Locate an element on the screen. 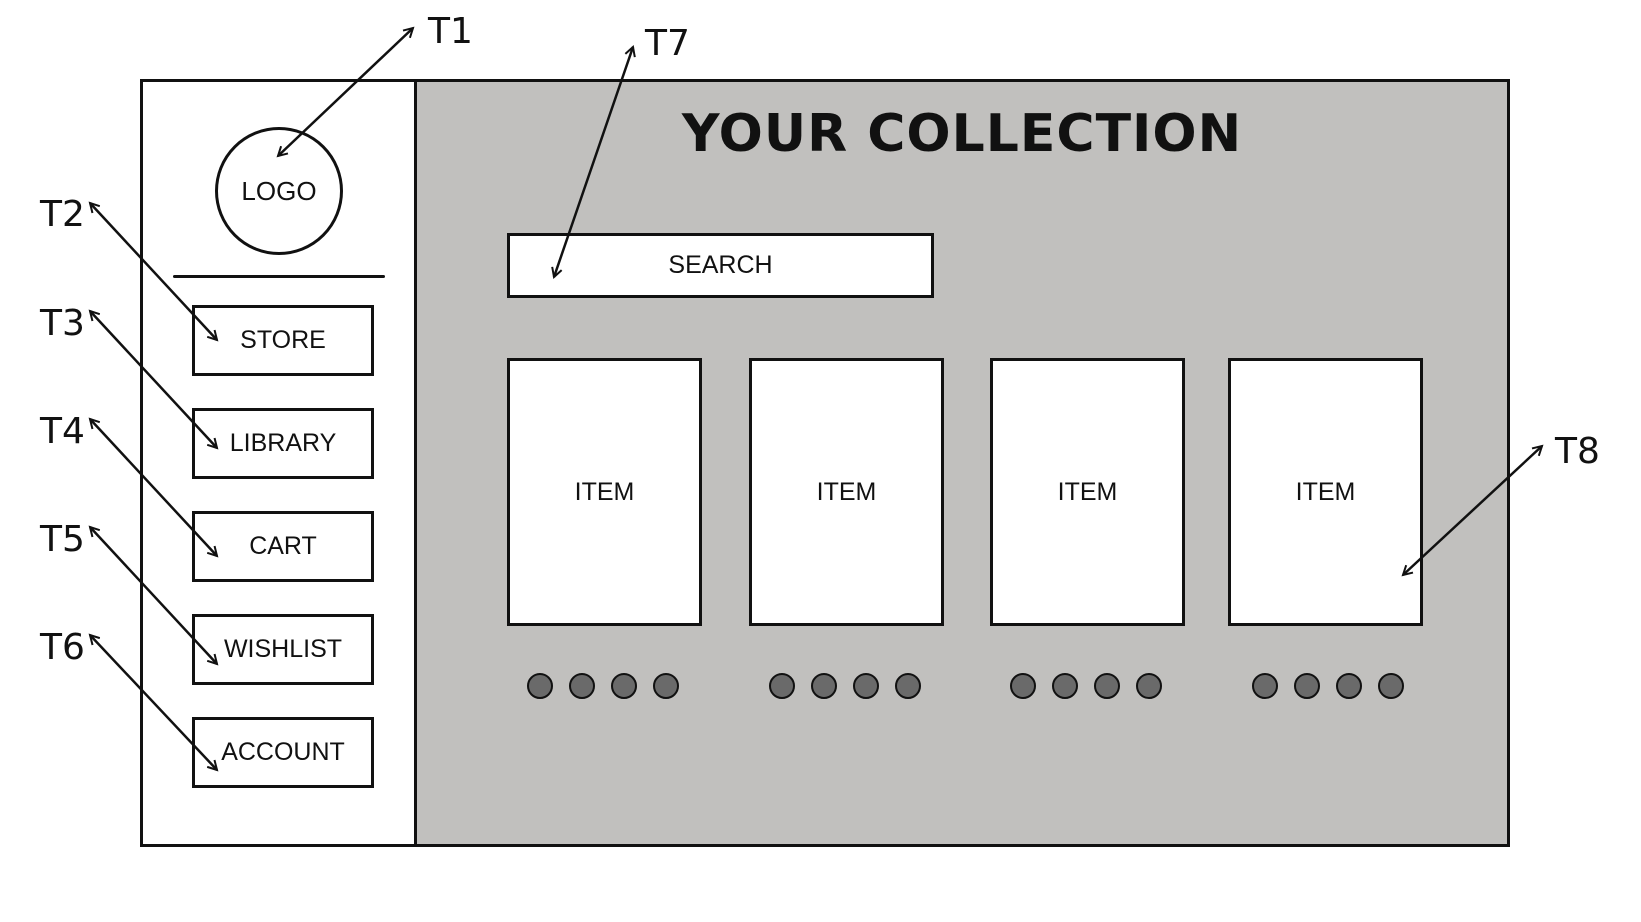  annotation-t3: T3 is located at coordinates (62, 323).